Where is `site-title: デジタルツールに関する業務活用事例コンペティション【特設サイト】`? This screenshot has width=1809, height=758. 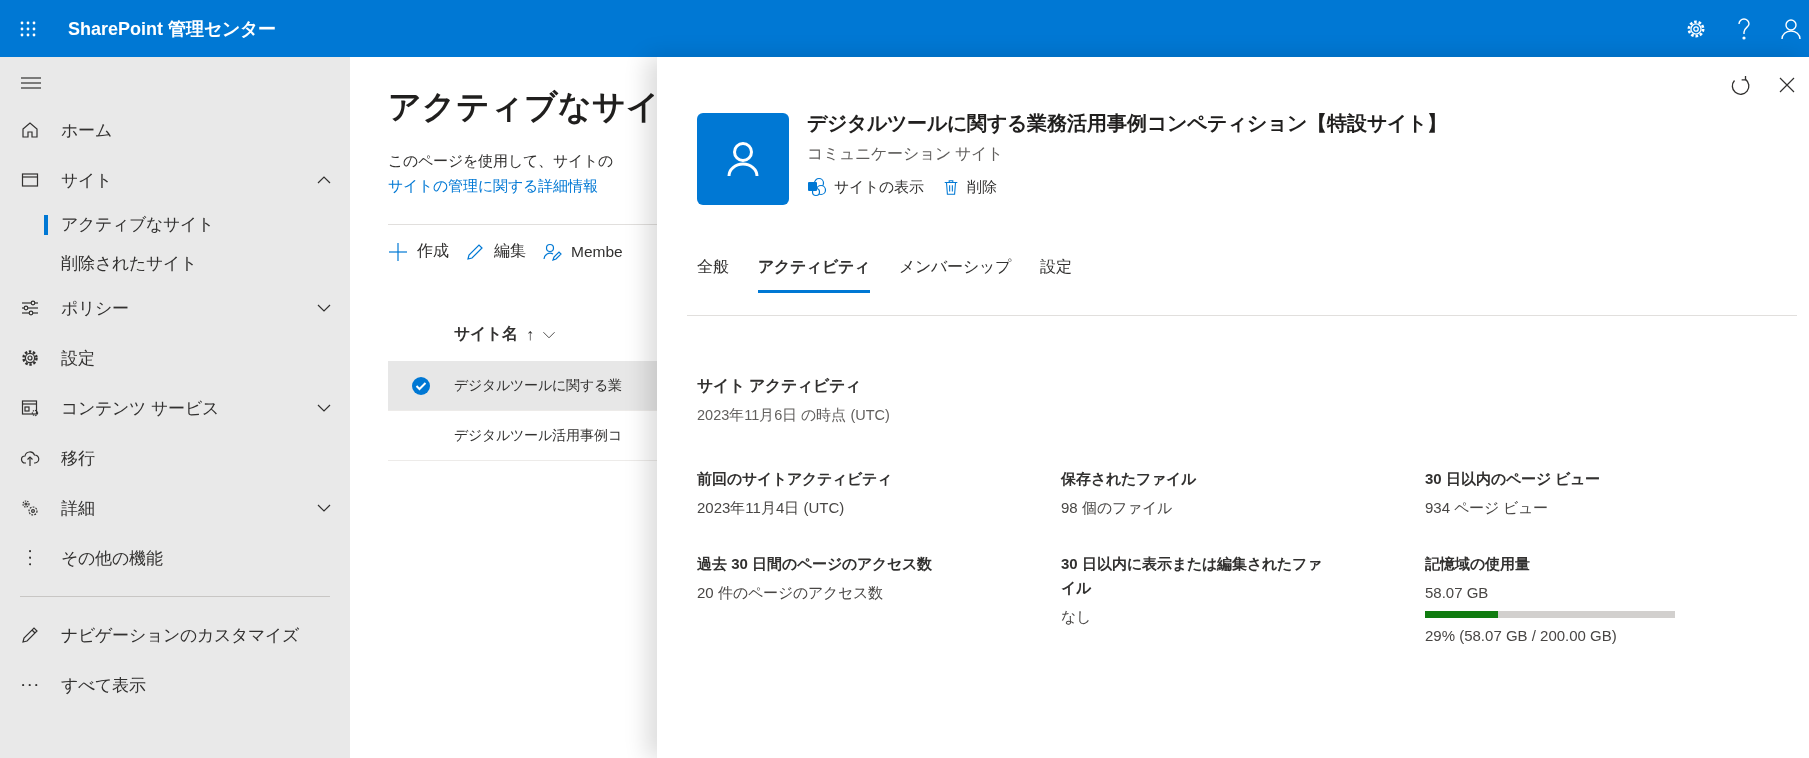
site-title: デジタルツールに関する業務活用事例コンペティション【特設サイト】 is located at coordinates (1127, 123).